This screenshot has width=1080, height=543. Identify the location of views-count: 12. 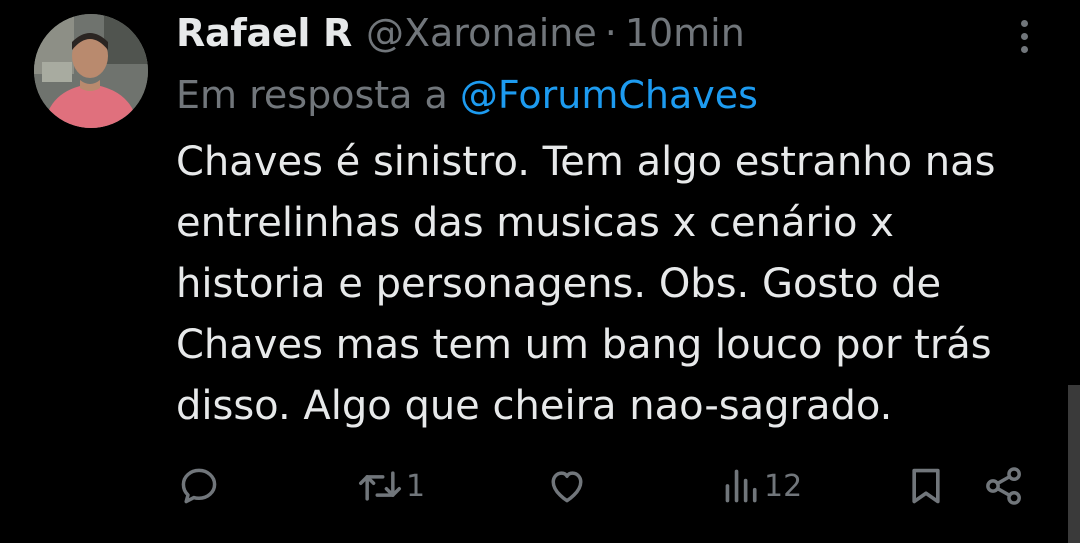
(783, 486).